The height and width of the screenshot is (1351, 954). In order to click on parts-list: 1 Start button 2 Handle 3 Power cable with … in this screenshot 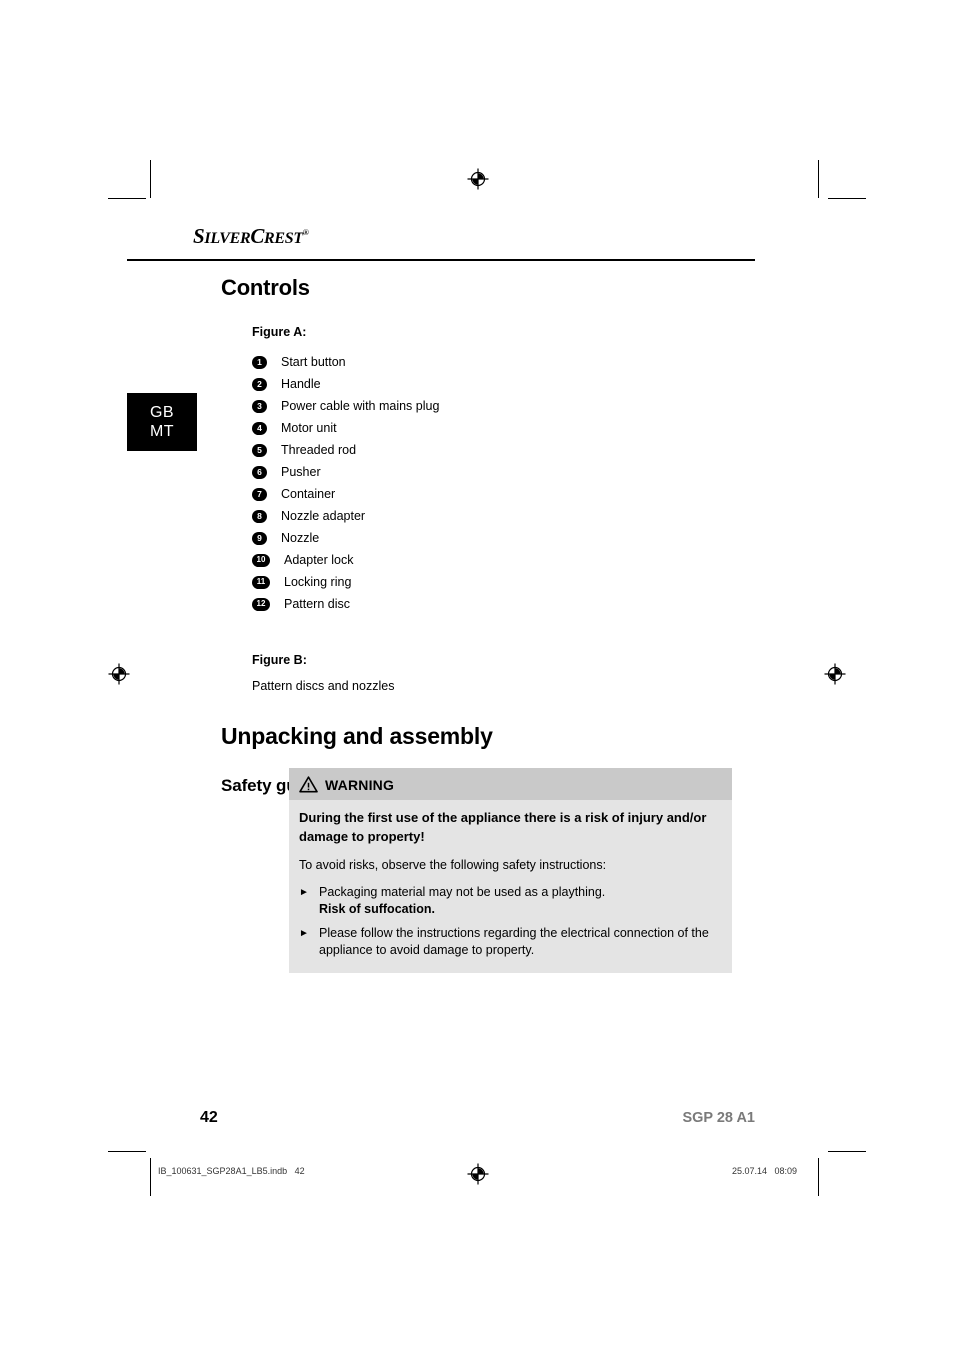, I will do `click(503, 483)`.